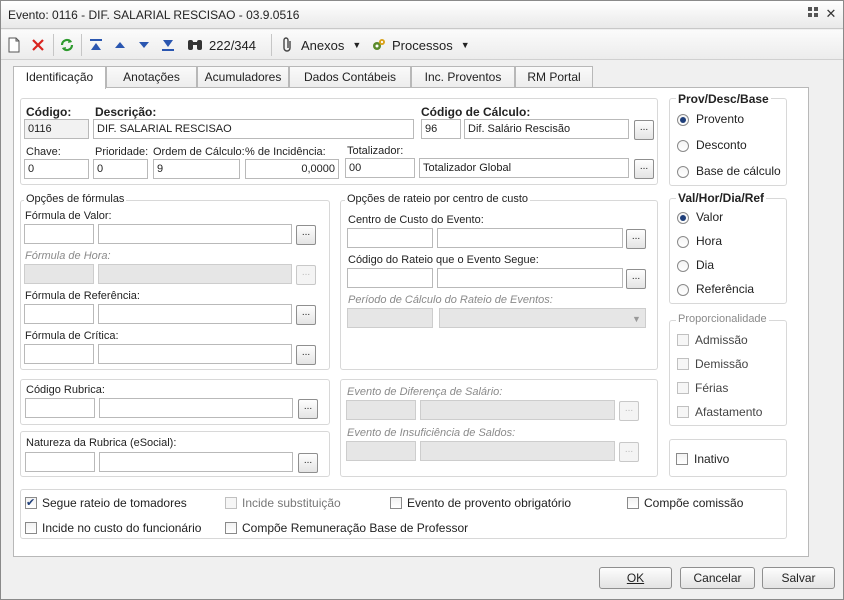 The image size is (844, 600). What do you see at coordinates (67, 45) in the screenshot?
I see `refresh-icon` at bounding box center [67, 45].